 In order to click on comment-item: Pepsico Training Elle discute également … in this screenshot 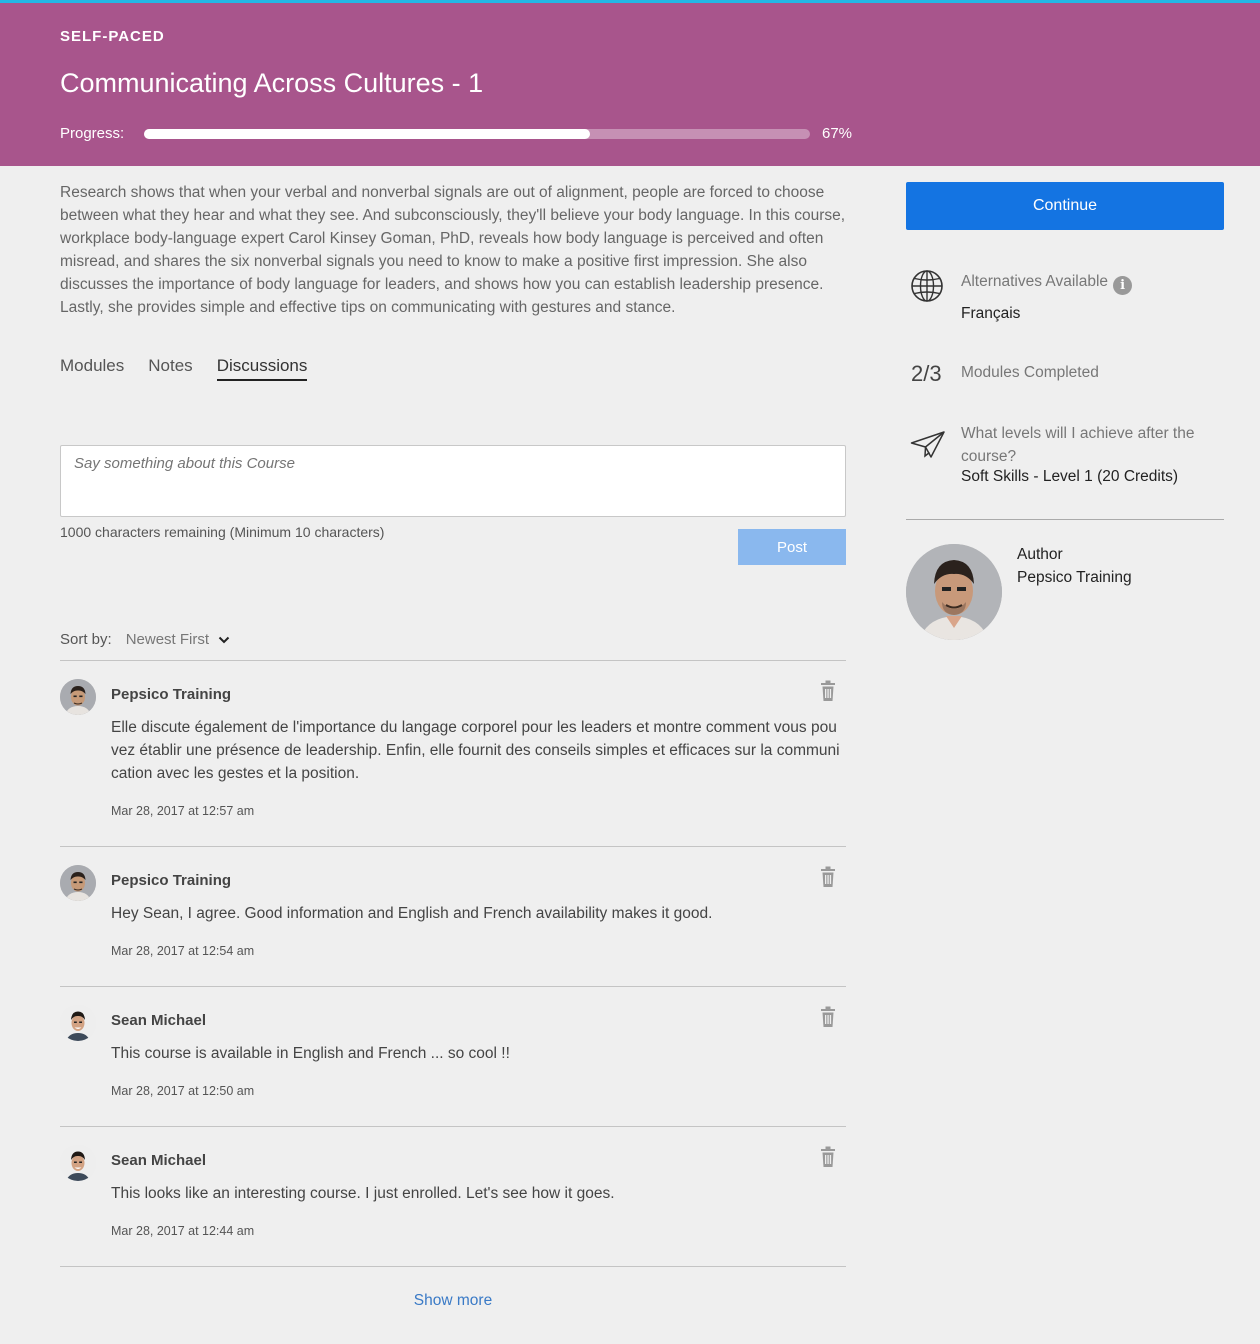, I will do `click(453, 754)`.